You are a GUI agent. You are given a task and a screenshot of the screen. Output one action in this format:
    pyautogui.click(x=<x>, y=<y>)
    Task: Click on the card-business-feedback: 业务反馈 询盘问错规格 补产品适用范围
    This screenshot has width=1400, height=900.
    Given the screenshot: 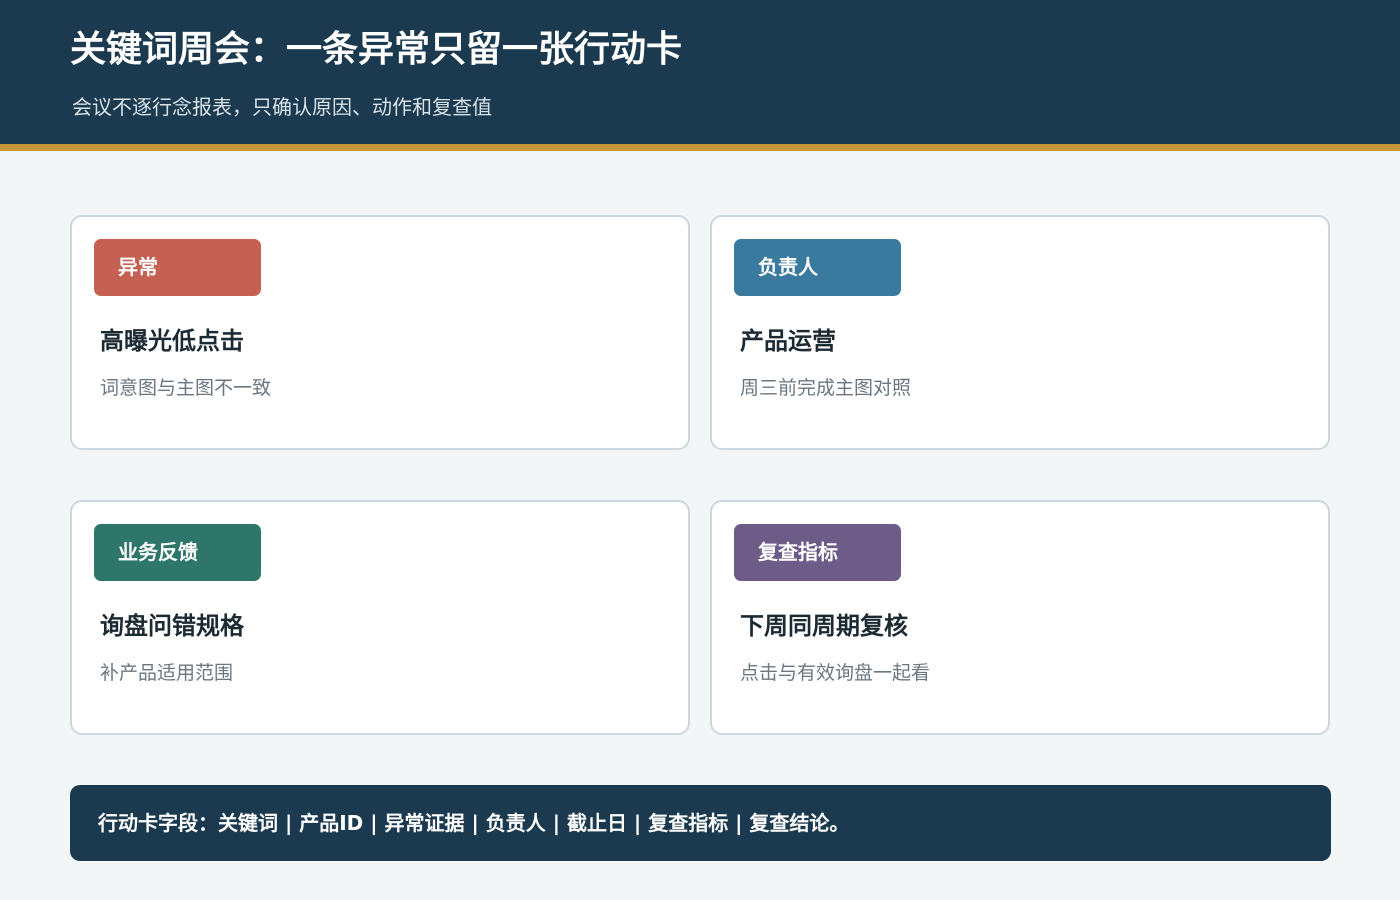 What is the action you would take?
    pyautogui.click(x=380, y=617)
    